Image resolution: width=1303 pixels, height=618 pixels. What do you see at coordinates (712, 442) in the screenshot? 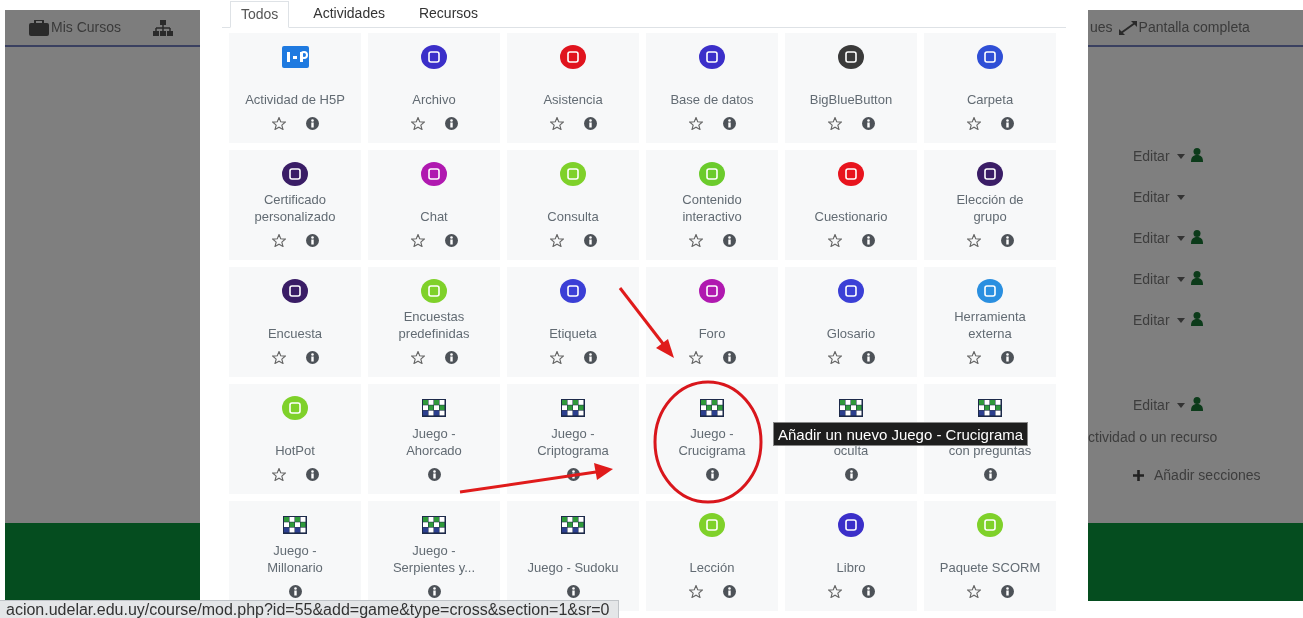
I see `module-name: Juego - Crucigrama` at bounding box center [712, 442].